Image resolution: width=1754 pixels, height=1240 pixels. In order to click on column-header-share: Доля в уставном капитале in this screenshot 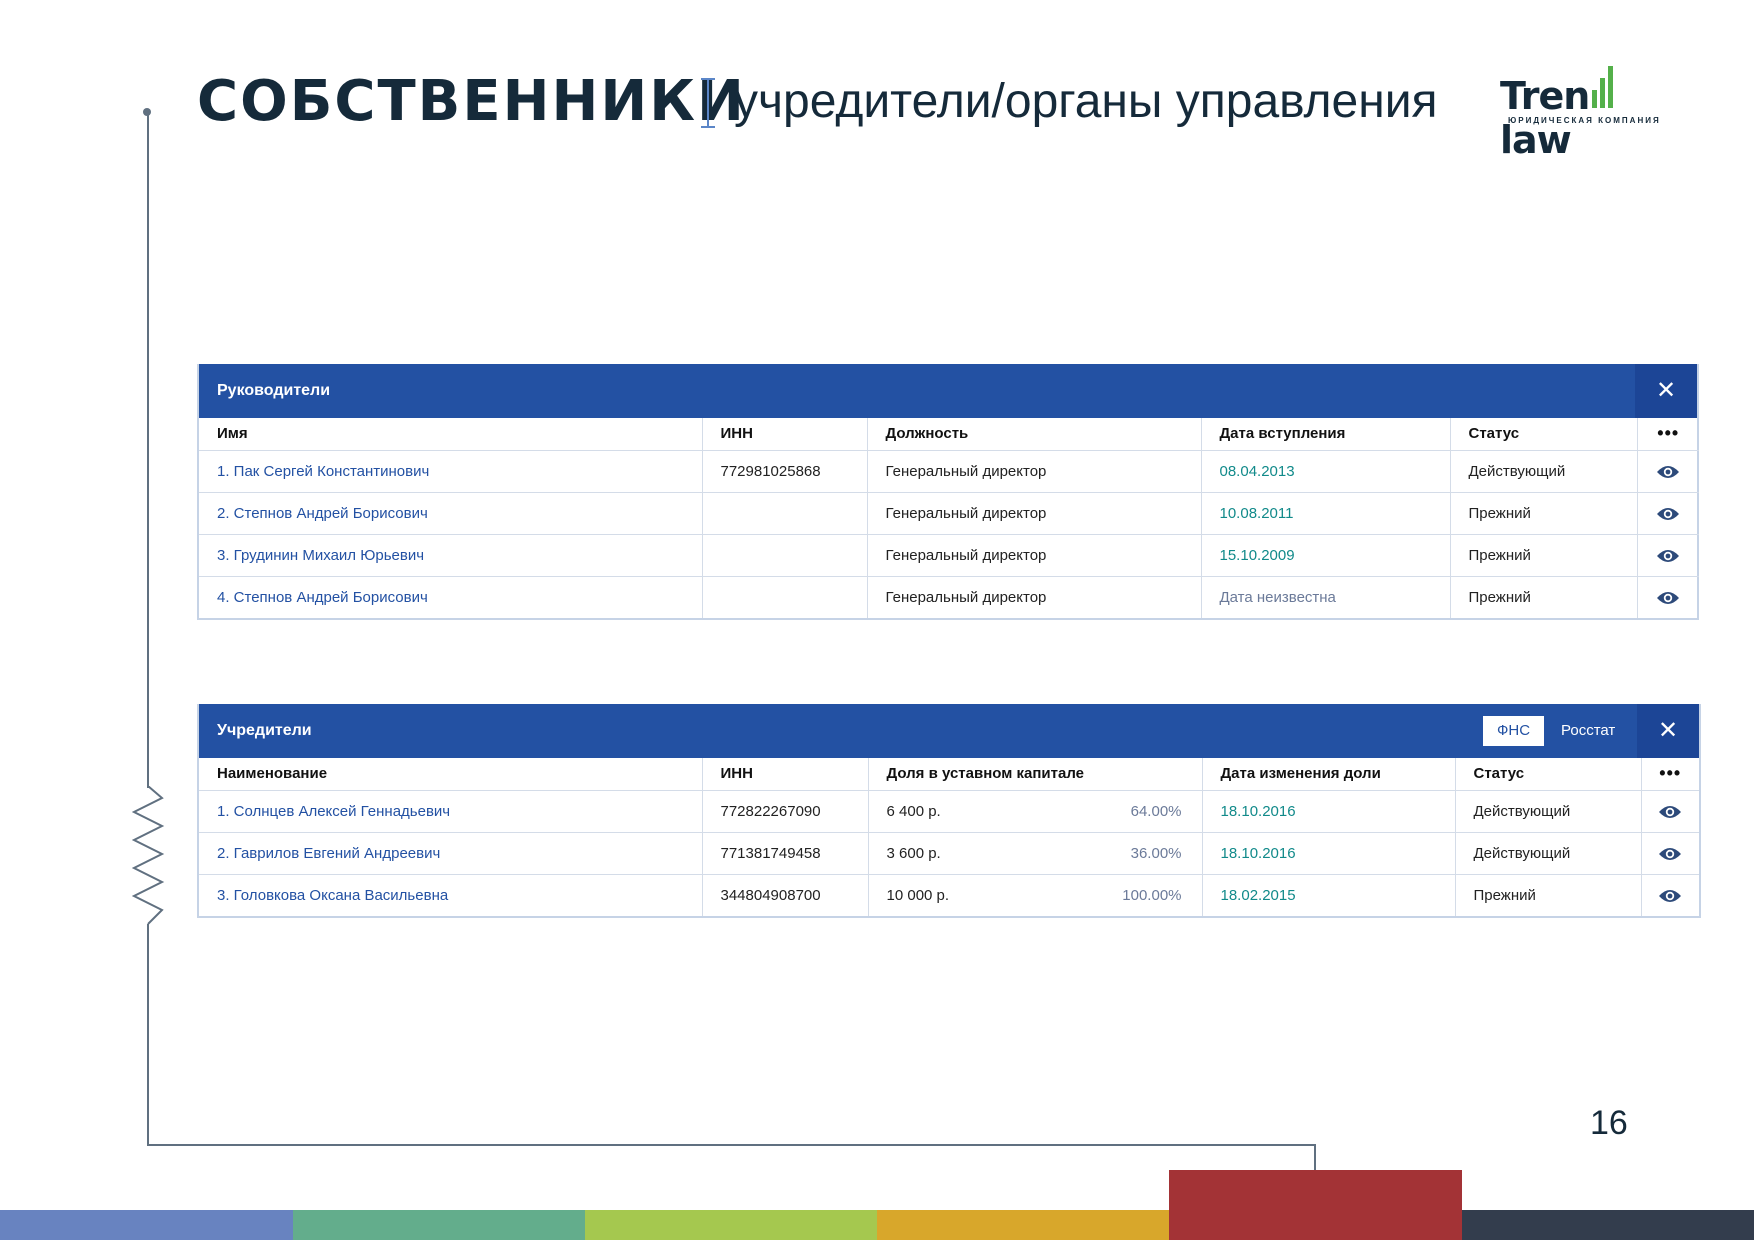, I will do `click(1034, 774)`.